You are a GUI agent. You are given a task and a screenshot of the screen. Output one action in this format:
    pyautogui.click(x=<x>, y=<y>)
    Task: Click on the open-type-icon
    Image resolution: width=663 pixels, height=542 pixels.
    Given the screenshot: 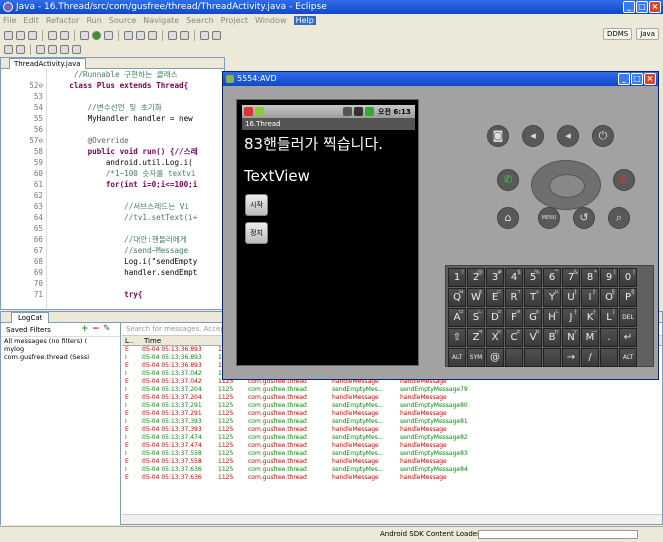 What is the action you would take?
    pyautogui.click(x=172, y=35)
    